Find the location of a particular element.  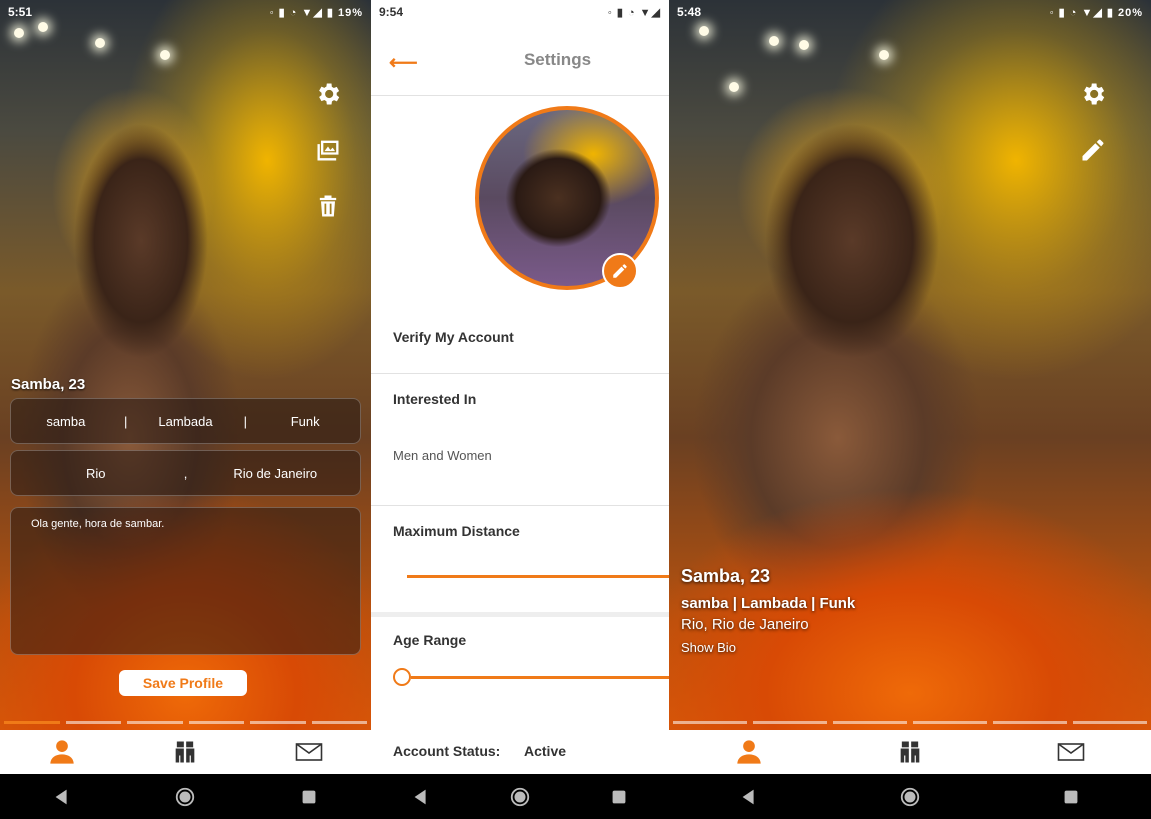

location-field: Rio , Rio de Janeiro is located at coordinates (185, 473).